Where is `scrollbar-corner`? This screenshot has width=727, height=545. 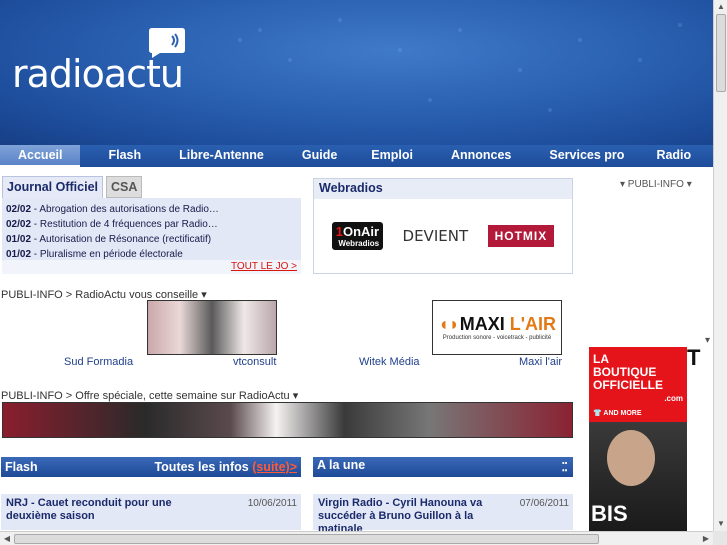 scrollbar-corner is located at coordinates (720, 538).